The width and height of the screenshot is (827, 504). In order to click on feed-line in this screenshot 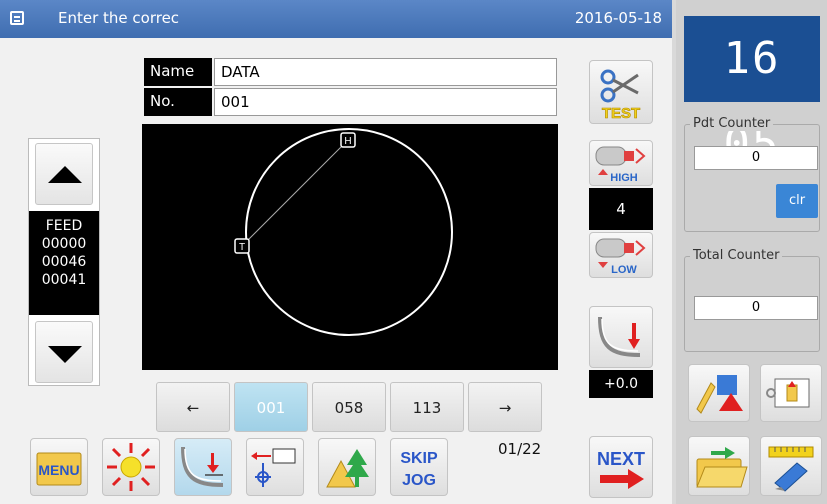, I will do `click(295, 193)`.